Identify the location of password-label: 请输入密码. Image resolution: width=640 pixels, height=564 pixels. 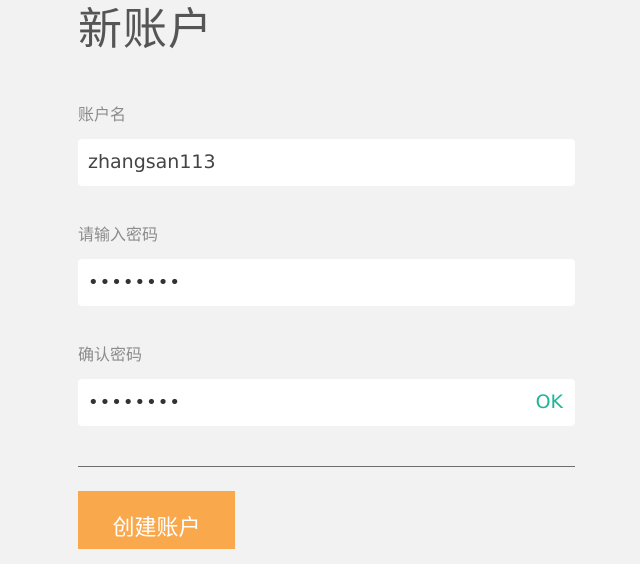
(118, 234).